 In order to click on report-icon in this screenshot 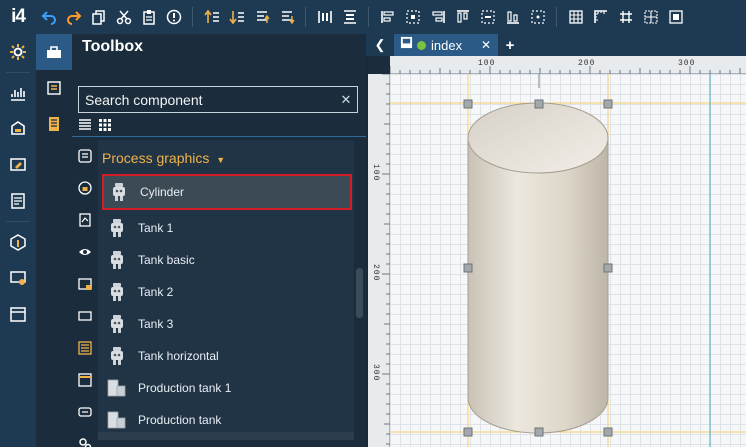, I will do `click(18, 201)`.